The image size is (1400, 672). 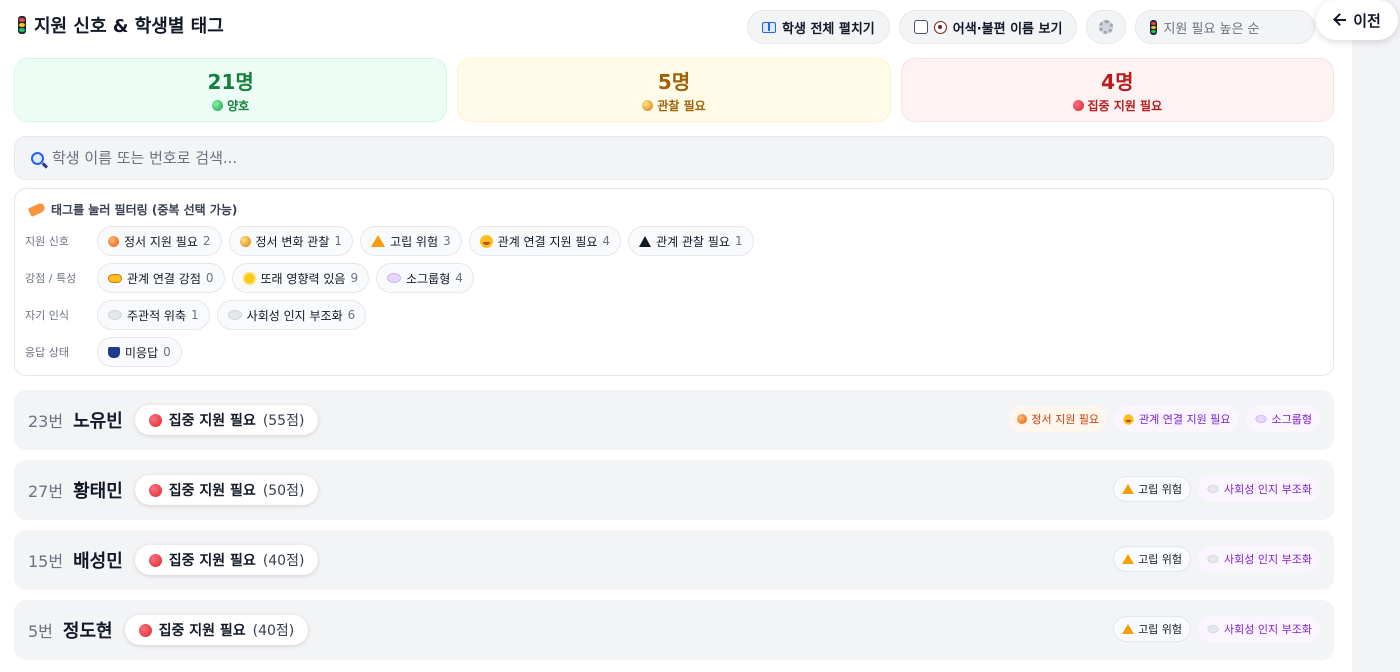 I want to click on student-row: 27번 황태민 집중 지원 필요 (50점) 고립 위험 사회성 인지 부조화, so click(x=674, y=490).